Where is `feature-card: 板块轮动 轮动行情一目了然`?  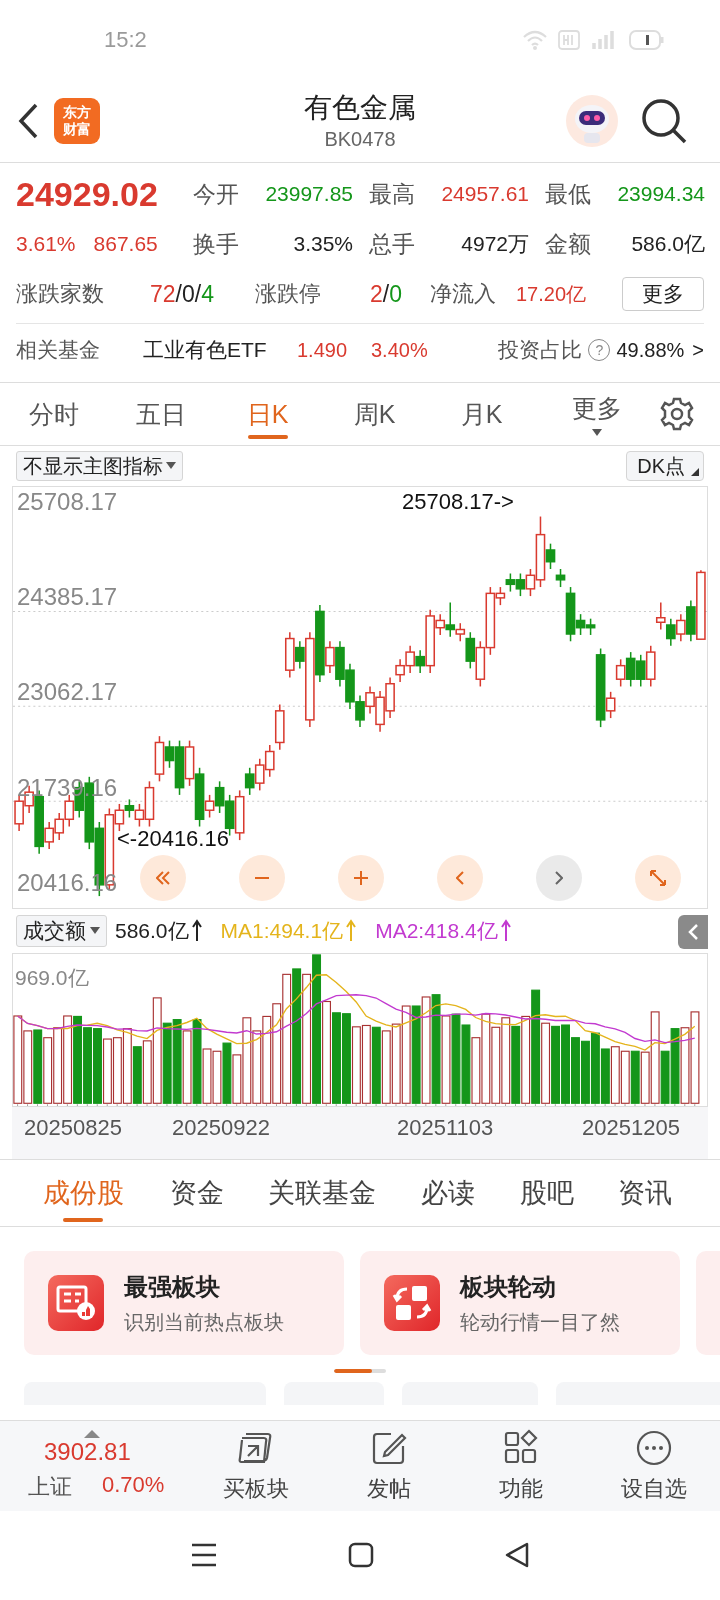
feature-card: 板块轮动 轮动行情一目了然 is located at coordinates (520, 1303).